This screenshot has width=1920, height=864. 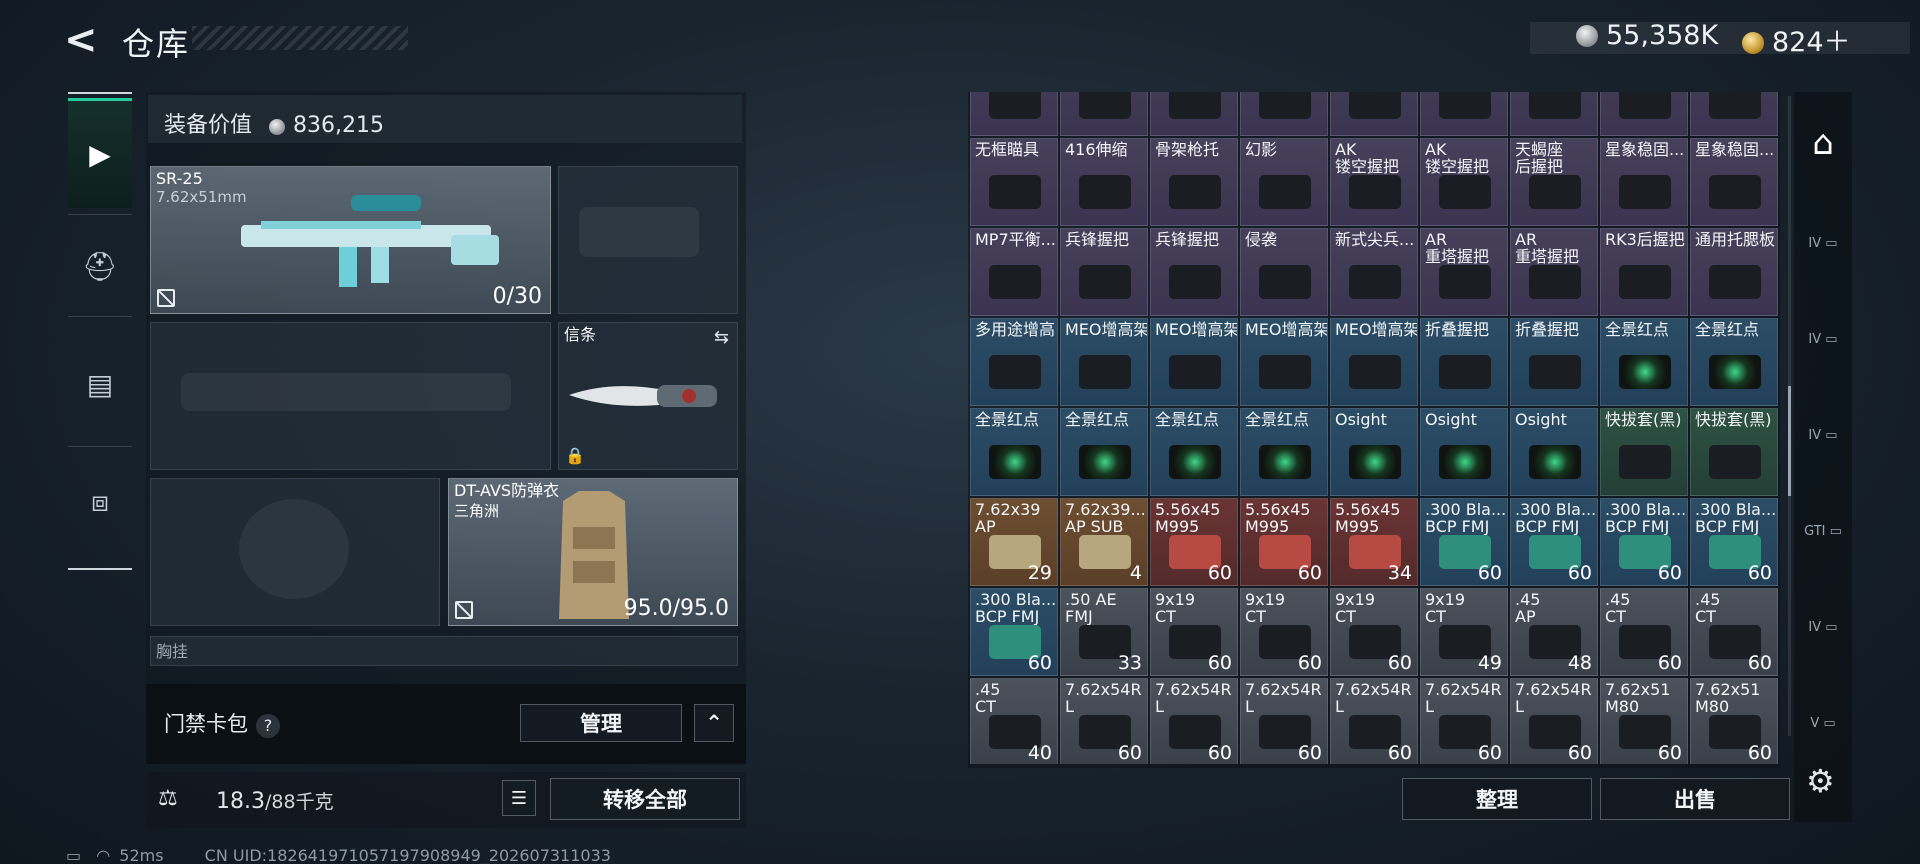 What do you see at coordinates (1796, 39) in the screenshot?
I see `gold-currency: 824＋` at bounding box center [1796, 39].